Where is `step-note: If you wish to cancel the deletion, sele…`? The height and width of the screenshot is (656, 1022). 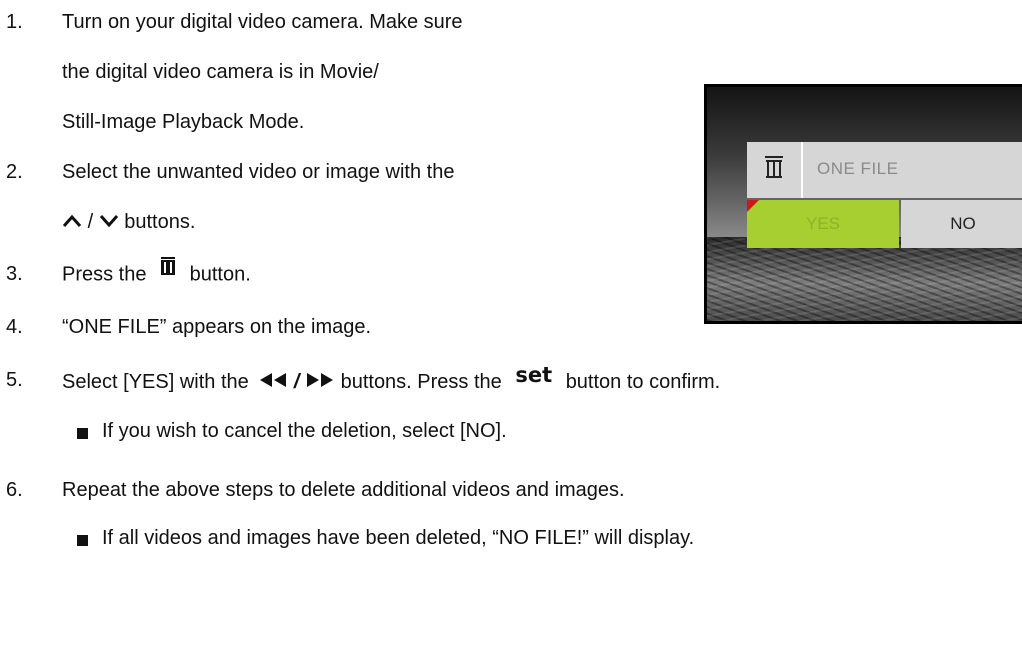 step-note: If you wish to cancel the deletion, sele… is located at coordinates (304, 431).